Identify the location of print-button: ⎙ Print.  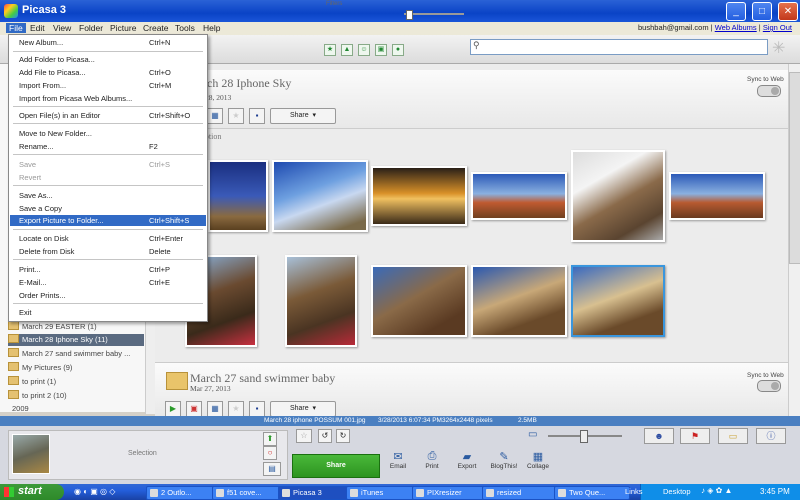
(432, 460).